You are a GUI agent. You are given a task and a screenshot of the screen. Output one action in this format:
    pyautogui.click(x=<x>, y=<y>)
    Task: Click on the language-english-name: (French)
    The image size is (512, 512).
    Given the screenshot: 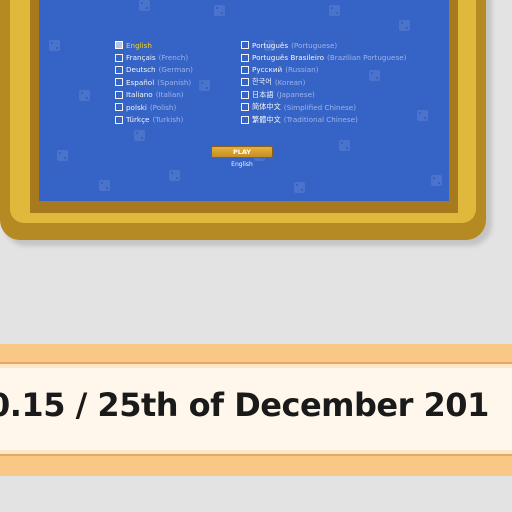 What is the action you would take?
    pyautogui.click(x=173, y=58)
    